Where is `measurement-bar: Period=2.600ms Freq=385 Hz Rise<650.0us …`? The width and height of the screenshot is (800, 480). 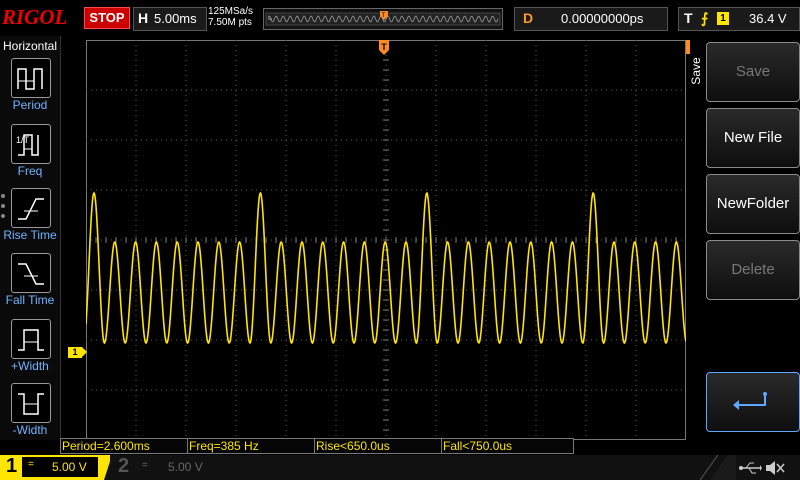 measurement-bar: Period=2.600ms Freq=385 Hz Rise<650.0us … is located at coordinates (430, 446).